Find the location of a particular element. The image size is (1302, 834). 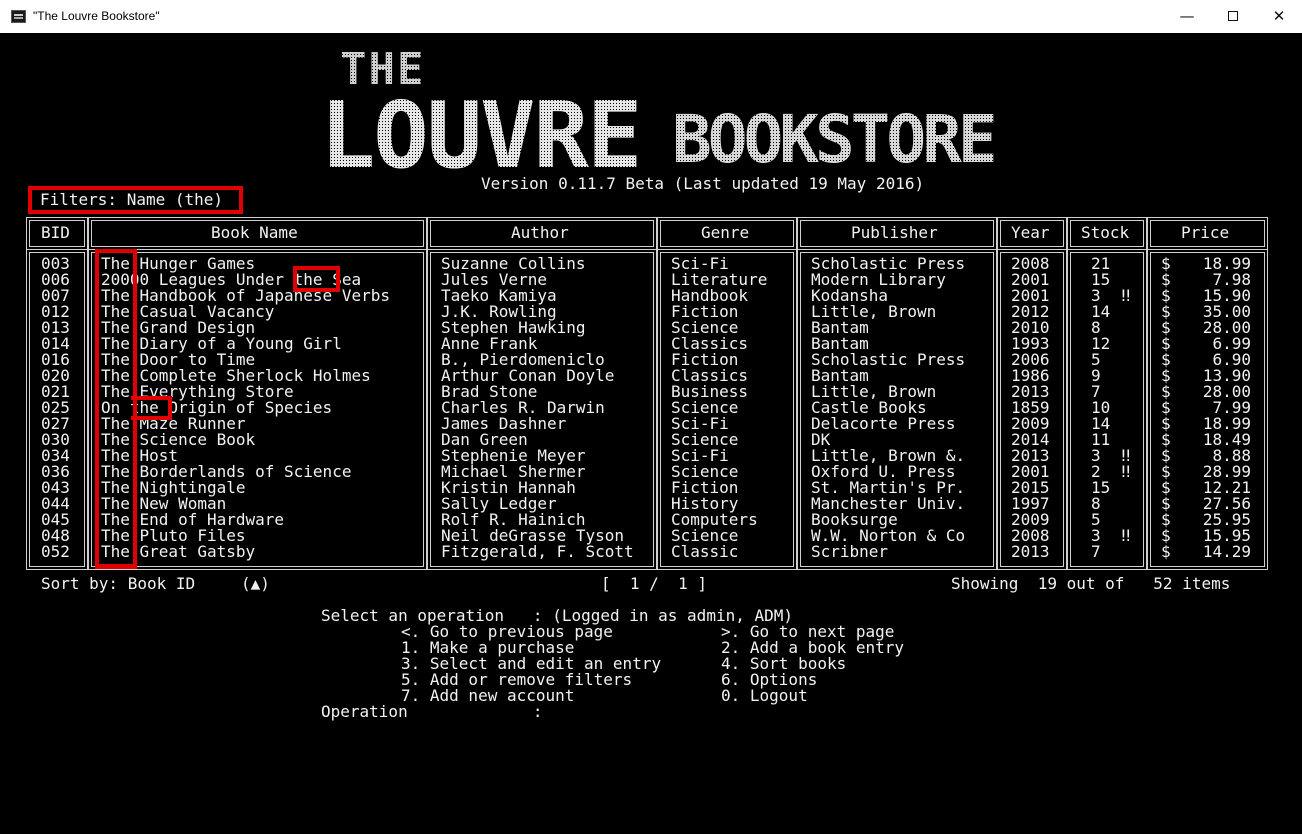

filter-highlight-box is located at coordinates (135, 200).